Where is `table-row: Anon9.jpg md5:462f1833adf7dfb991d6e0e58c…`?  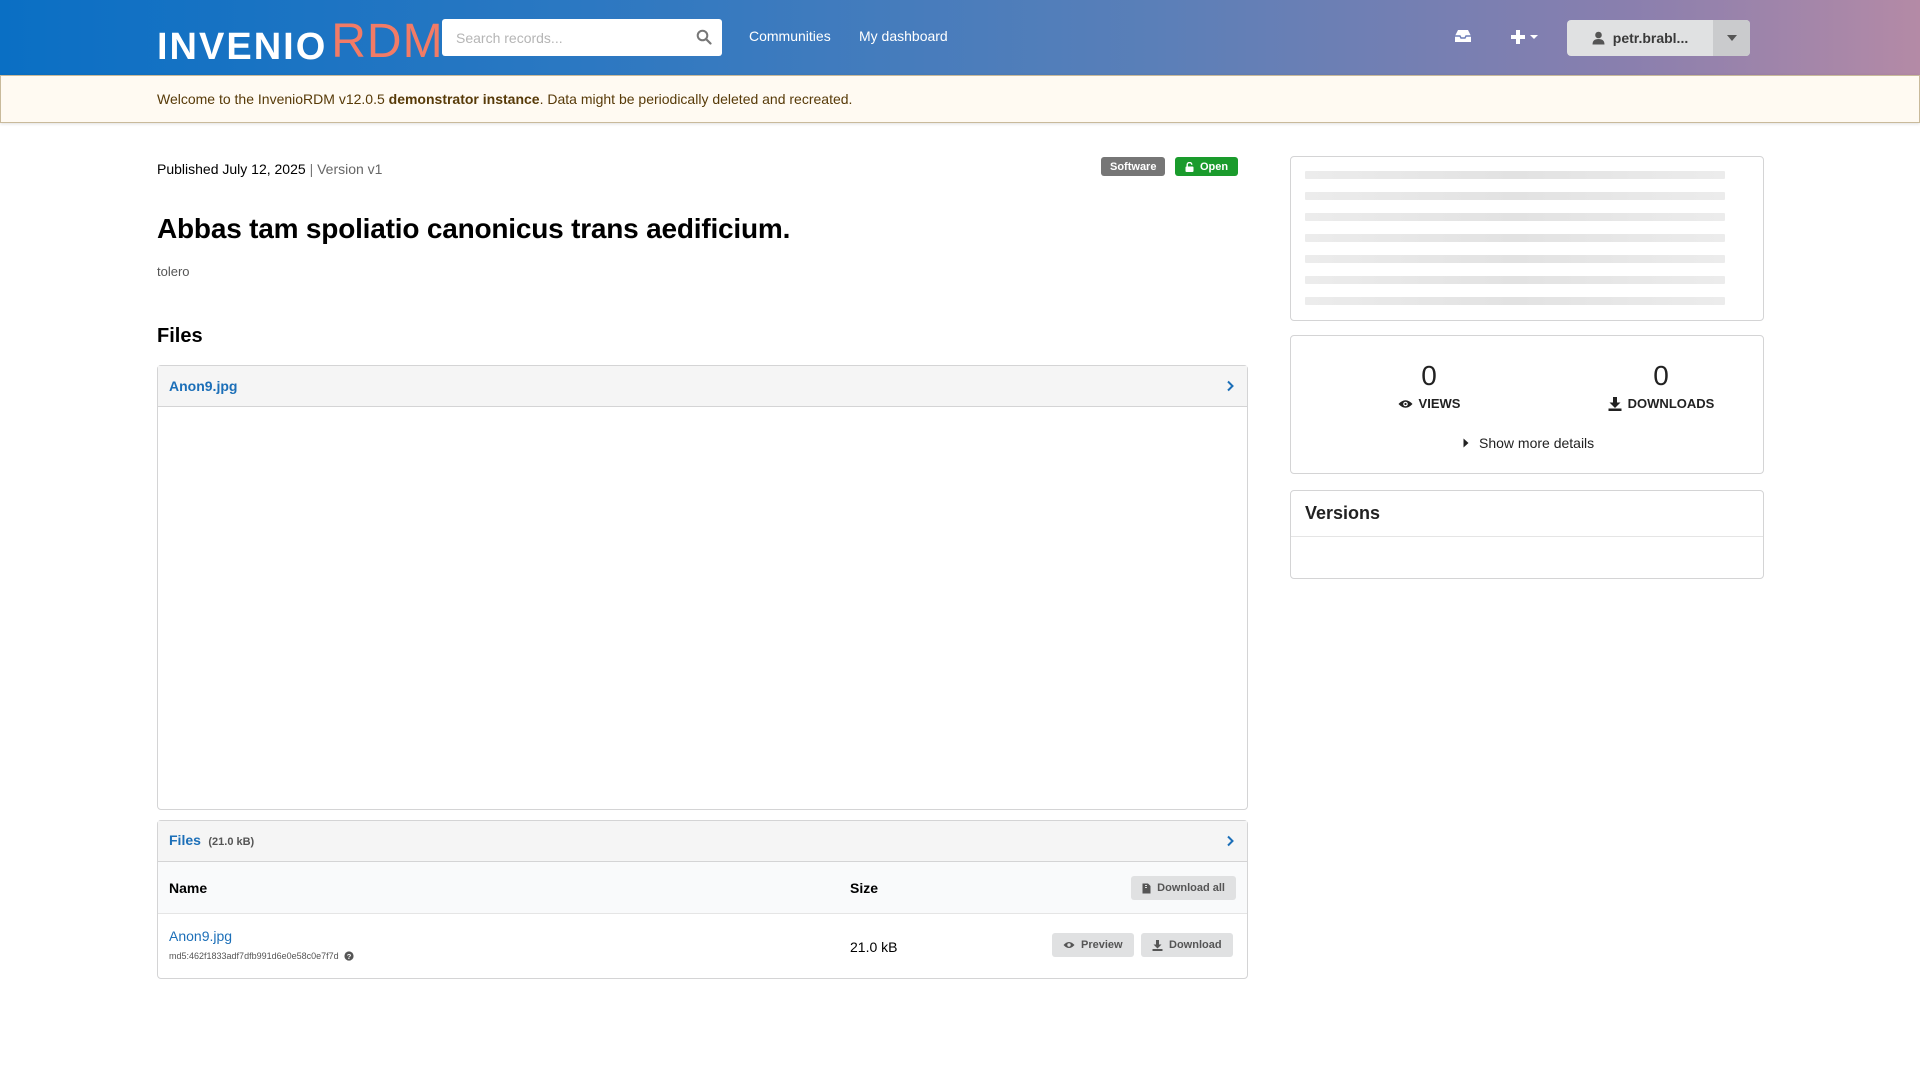 table-row: Anon9.jpg md5:462f1833adf7dfb991d6e0e58c… is located at coordinates (702, 946).